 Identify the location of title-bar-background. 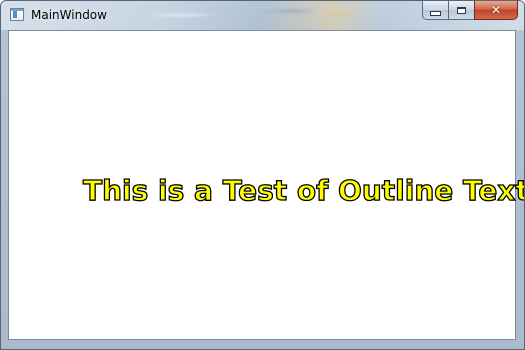
(276, 15).